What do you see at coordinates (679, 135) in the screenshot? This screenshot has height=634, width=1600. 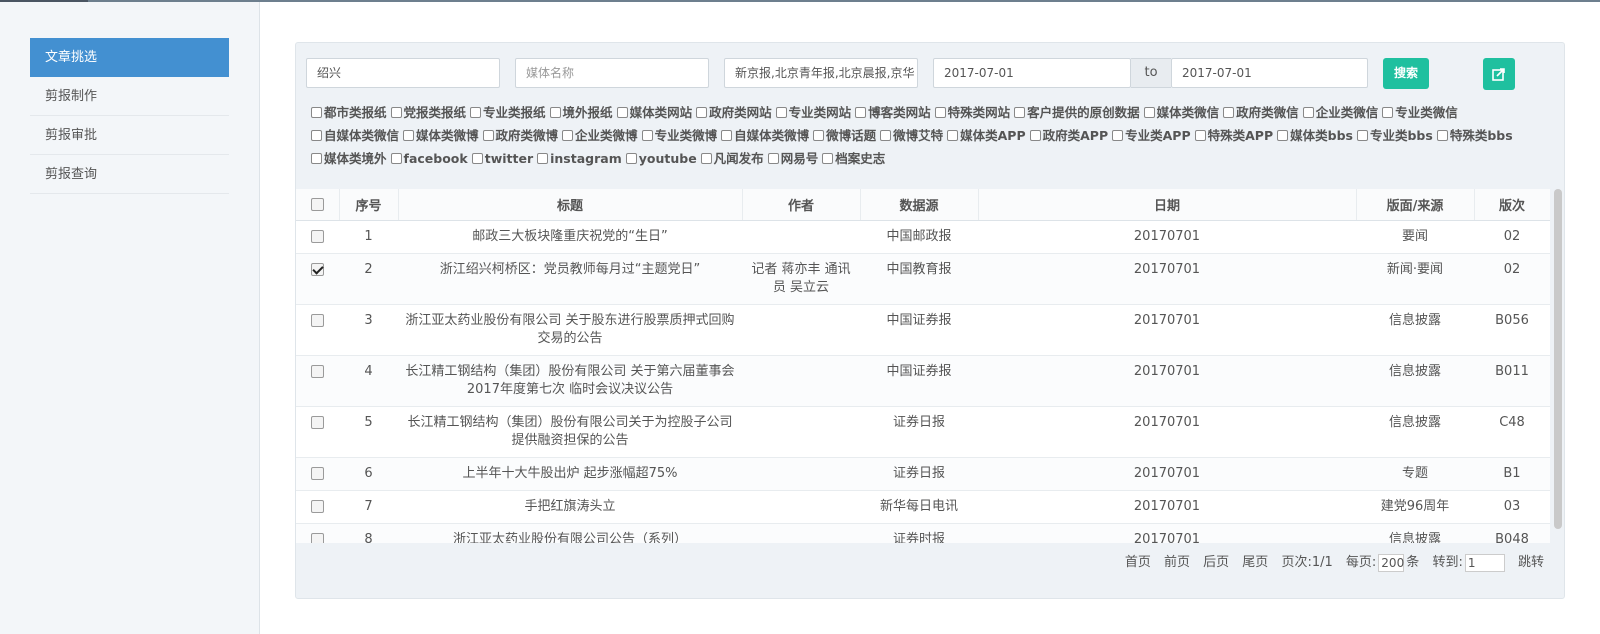 I see `category-option: 专业类微博` at bounding box center [679, 135].